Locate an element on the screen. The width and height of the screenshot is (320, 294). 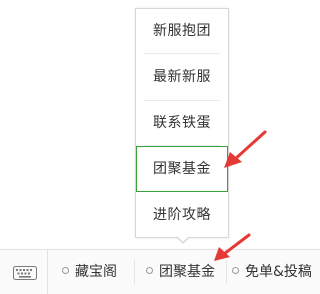
menu-item-treasure-pavilion: 藏宝阁 is located at coordinates (89, 272).